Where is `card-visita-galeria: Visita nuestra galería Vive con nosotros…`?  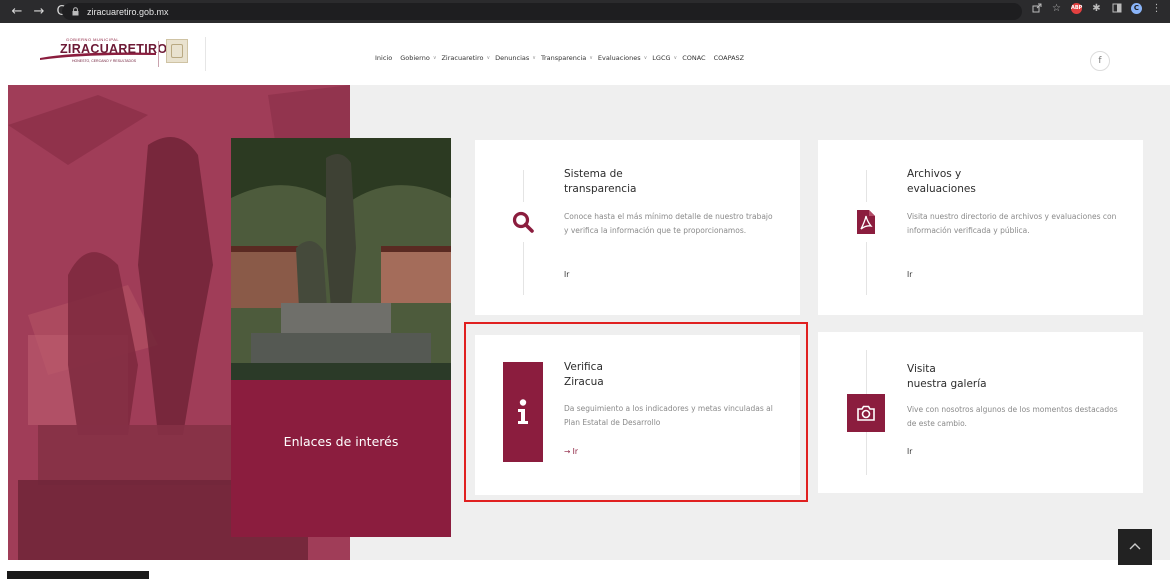
card-visita-galeria: Visita nuestra galería Vive con nosotros… is located at coordinates (980, 412).